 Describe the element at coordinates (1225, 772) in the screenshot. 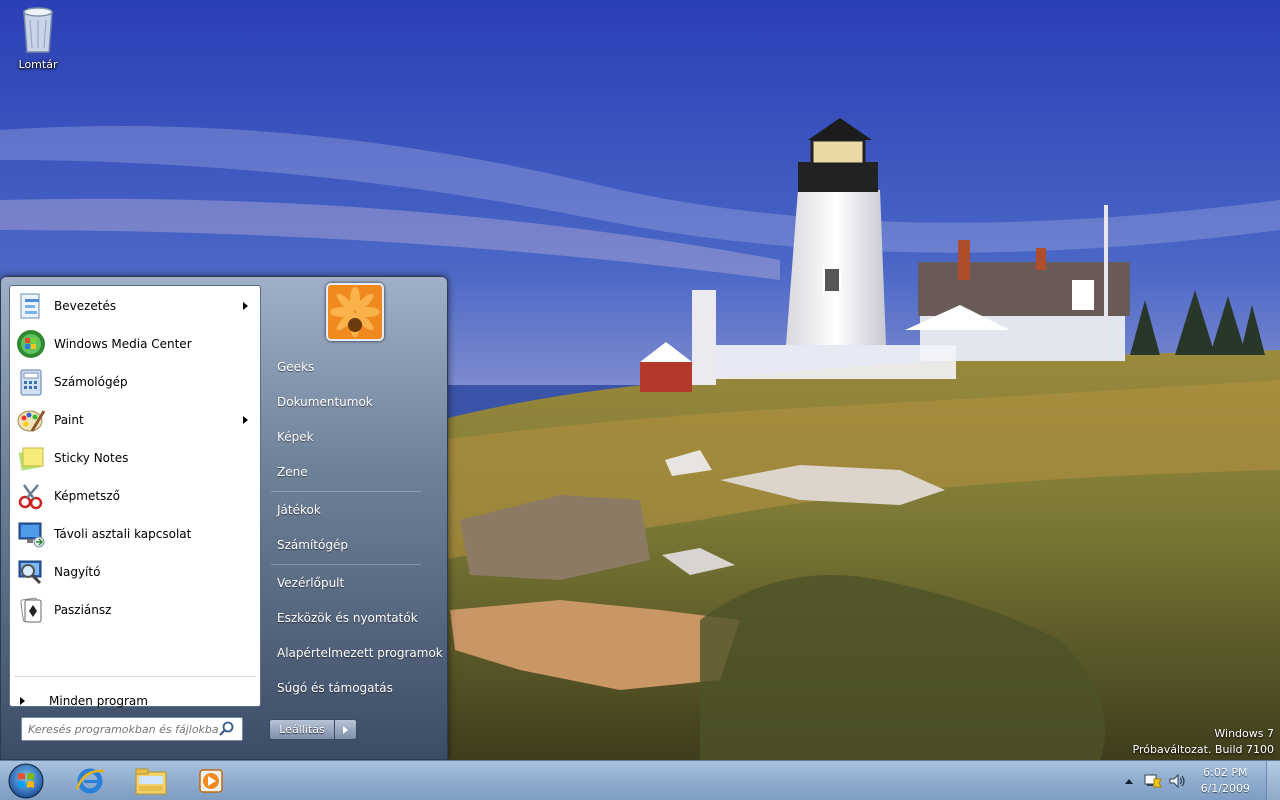

I see `clock-time: 6:02 PM` at that location.